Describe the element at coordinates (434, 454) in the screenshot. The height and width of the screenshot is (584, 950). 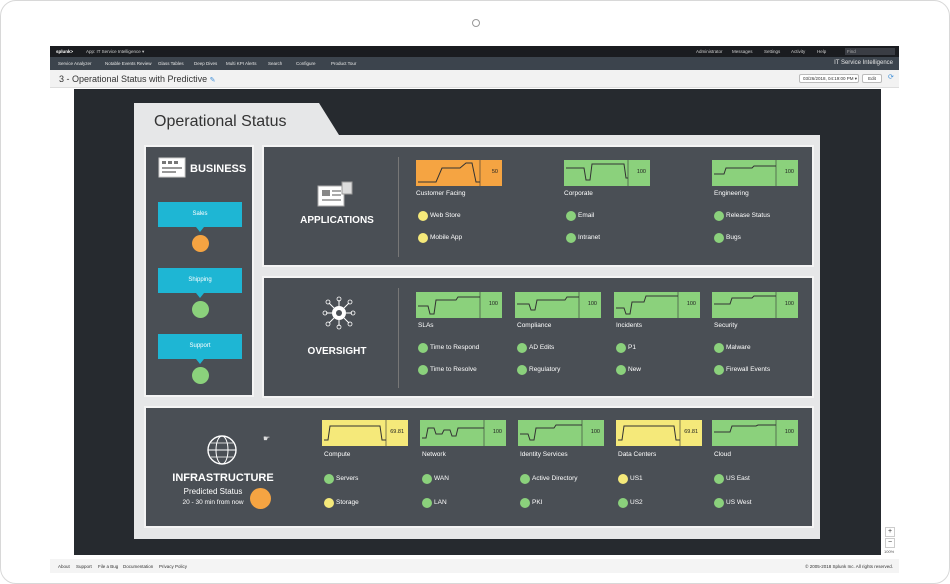
I see `kpi-network-name: Network` at that location.